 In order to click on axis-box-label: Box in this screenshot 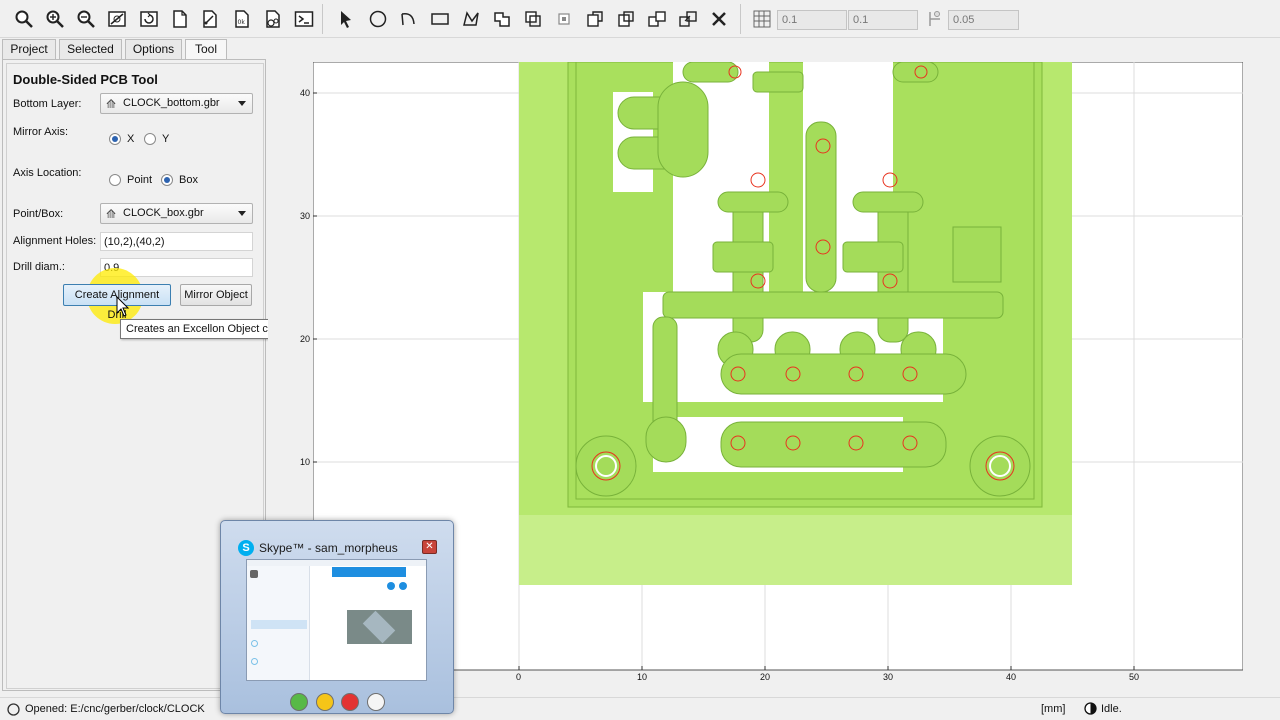, I will do `click(188, 180)`.